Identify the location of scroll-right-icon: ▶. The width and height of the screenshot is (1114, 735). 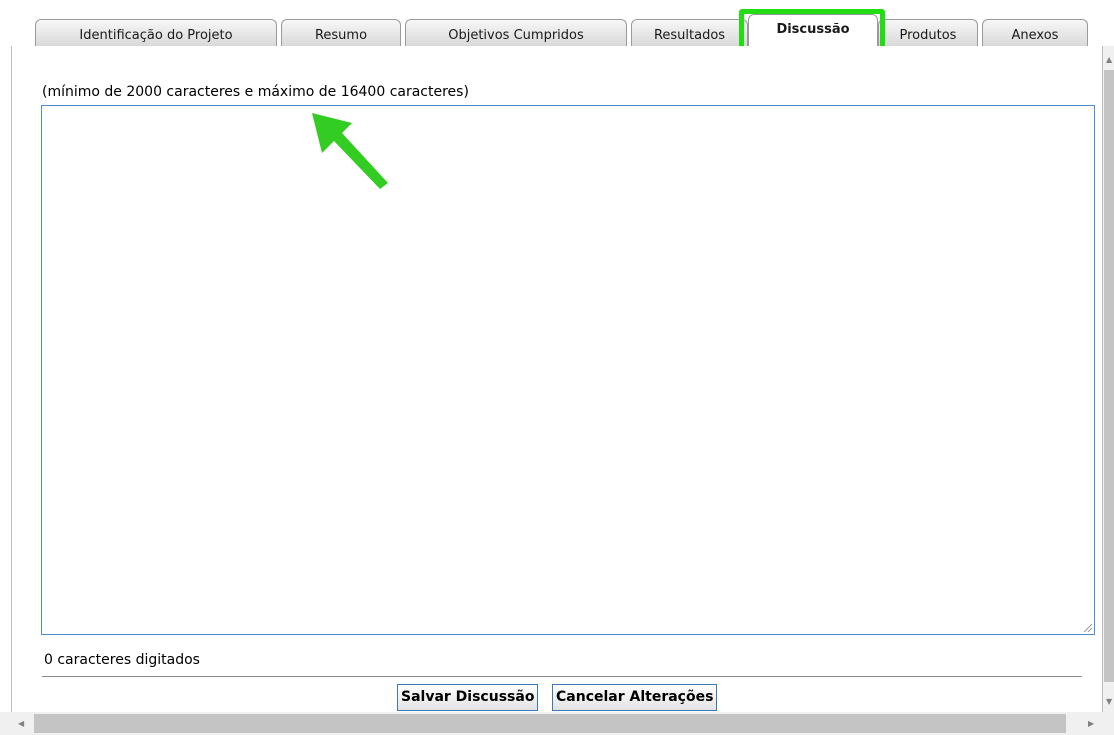
(1091, 724).